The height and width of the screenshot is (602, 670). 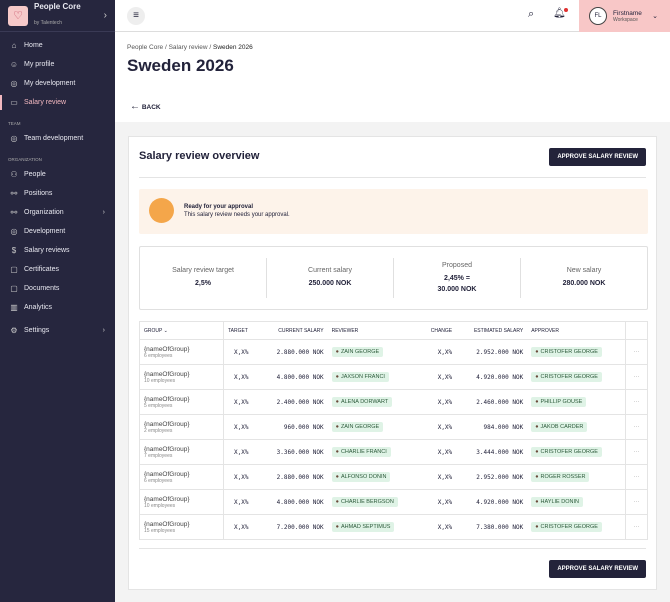 I want to click on breadcrumb-item: People Core, so click(x=145, y=47).